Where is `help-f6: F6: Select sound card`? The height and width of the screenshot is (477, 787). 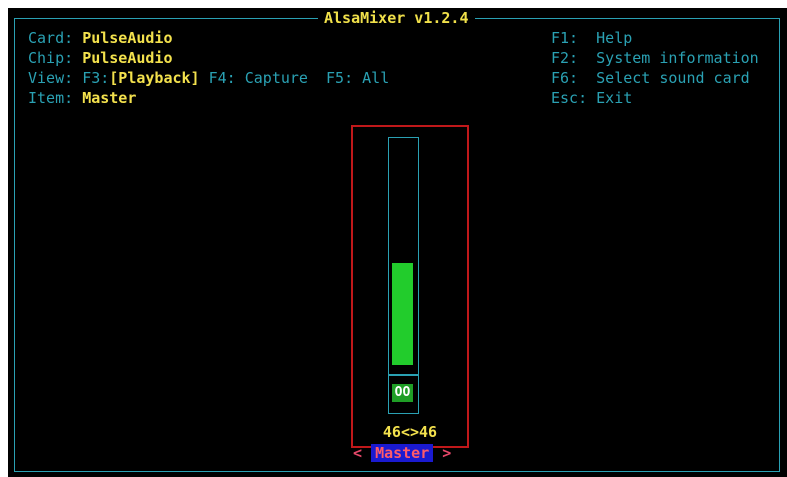 help-f6: F6: Select sound card is located at coordinates (650, 78).